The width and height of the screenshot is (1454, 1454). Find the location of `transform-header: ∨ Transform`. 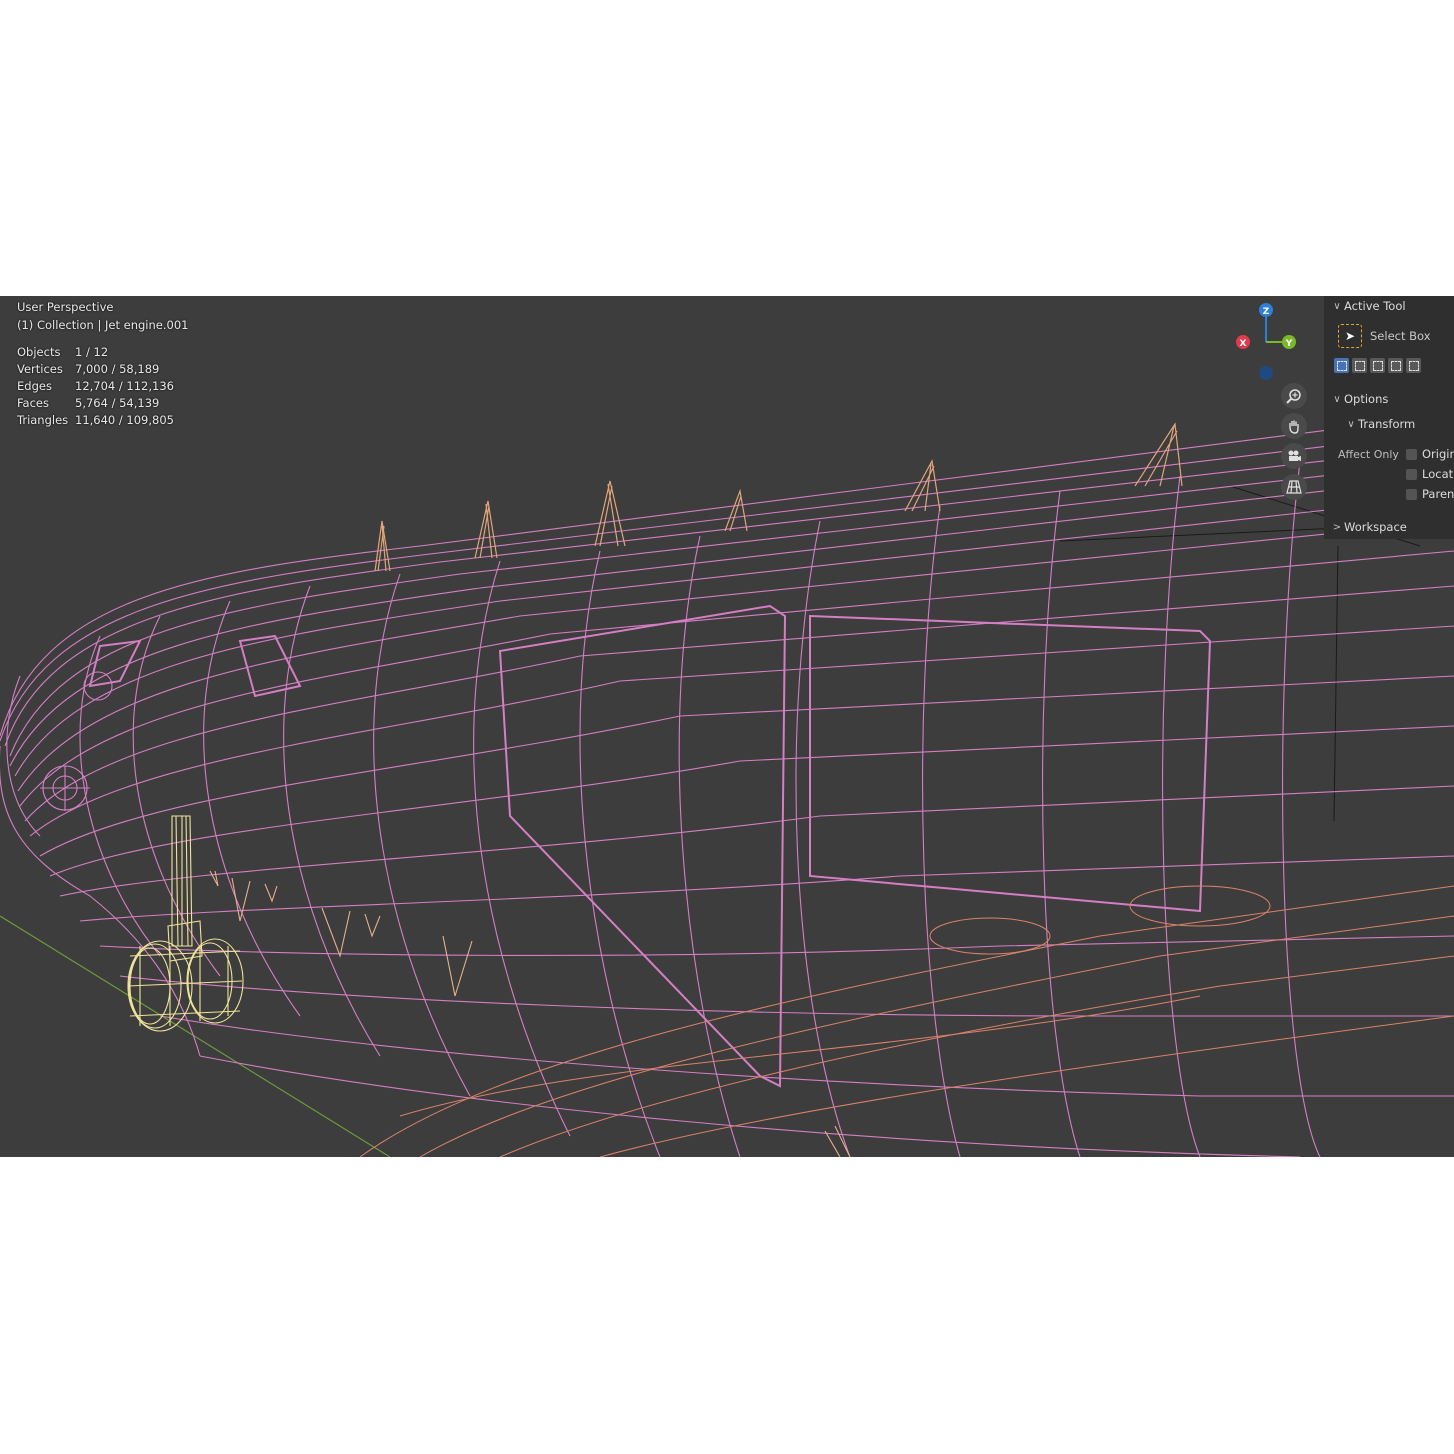

transform-header: ∨ Transform is located at coordinates (1379, 424).